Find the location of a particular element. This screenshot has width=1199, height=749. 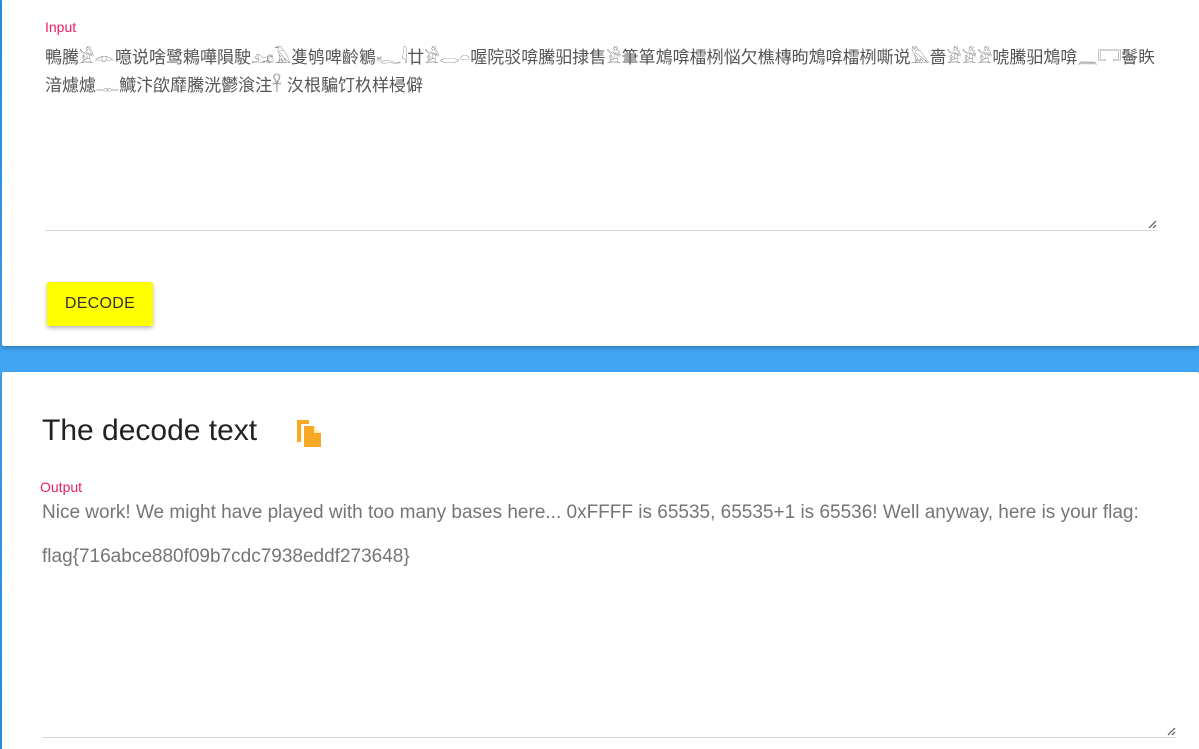

output-label: Output is located at coordinates (61, 487).